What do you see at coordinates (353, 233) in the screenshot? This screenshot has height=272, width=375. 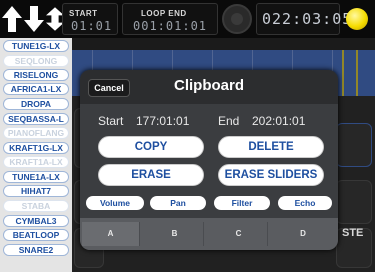 I see `background-button-label: STE` at bounding box center [353, 233].